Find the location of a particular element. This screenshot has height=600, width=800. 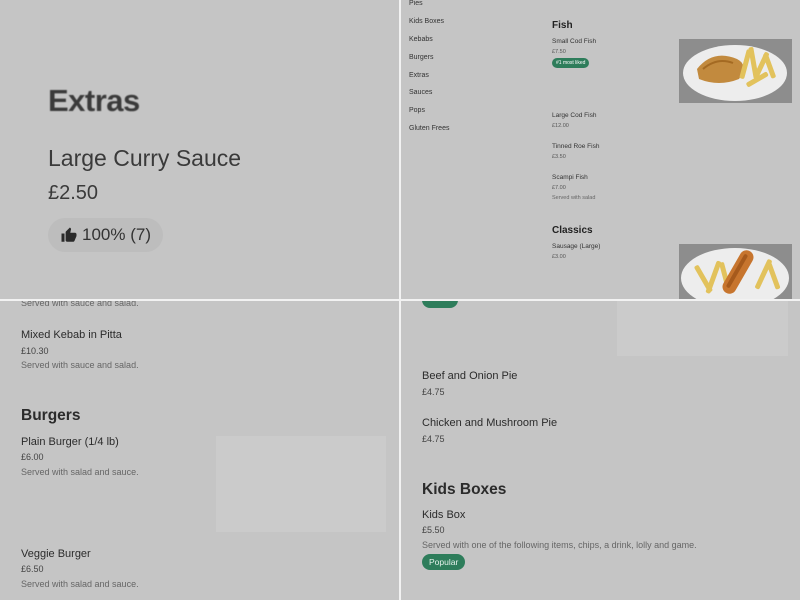

nav-item-kids-boxes: Kids Boxes is located at coordinates (426, 21).